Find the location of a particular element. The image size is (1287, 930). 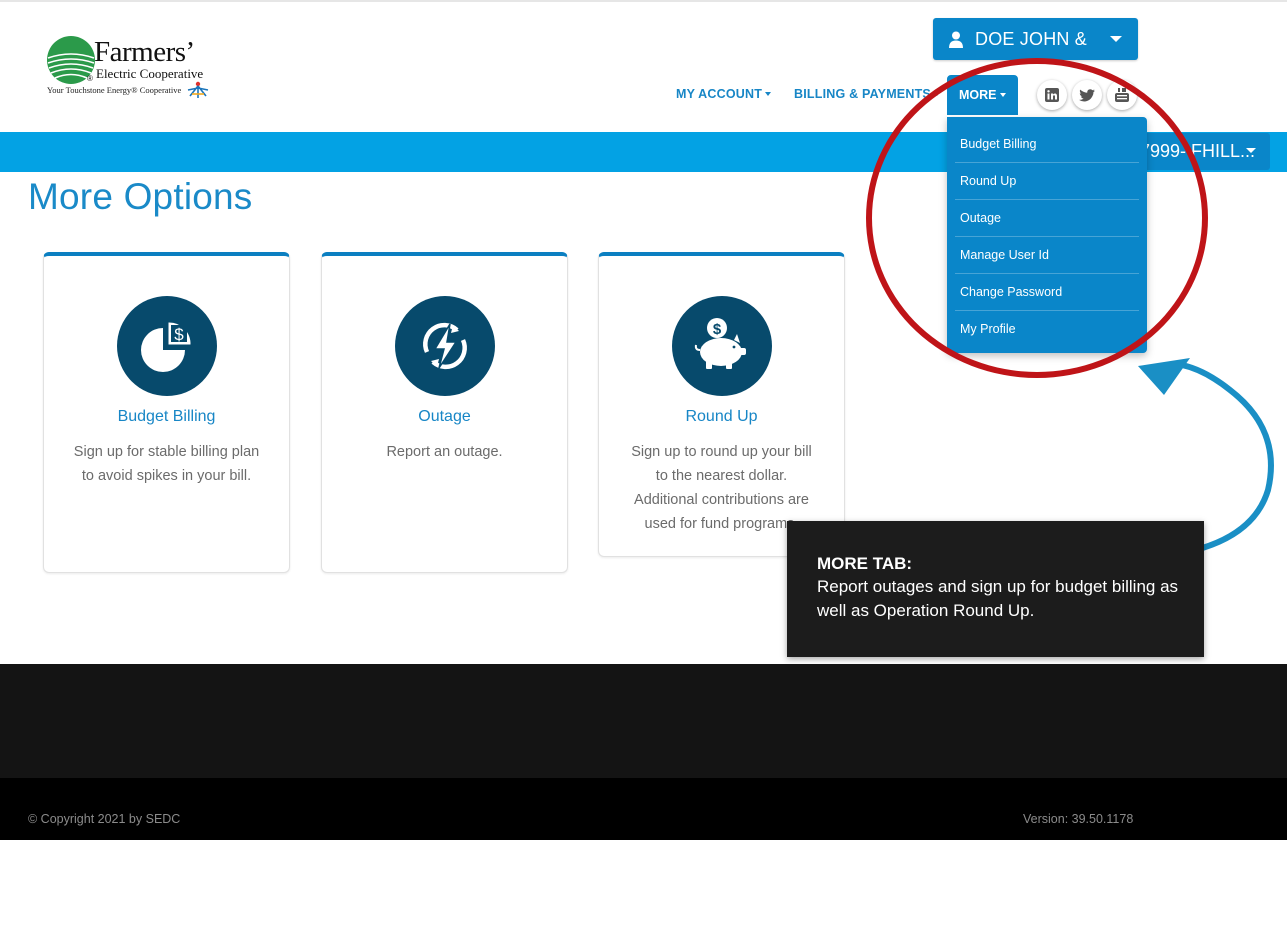

nav-billing-payments: BILLING & PAYMENTS is located at coordinates (867, 94).